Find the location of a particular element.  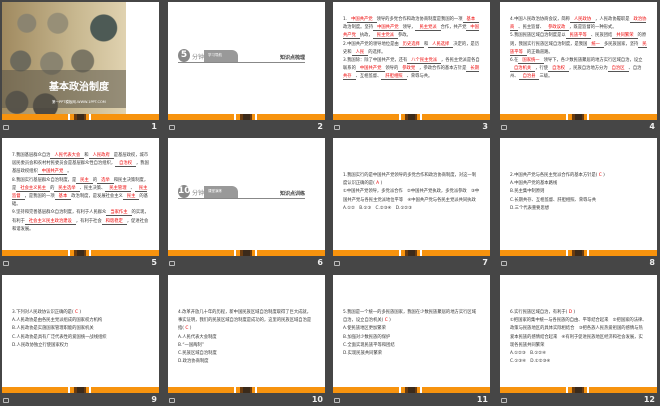

slide-subtitle: 第一PPT模板网-WWW.1PPT.COM is located at coordinates (79, 102).